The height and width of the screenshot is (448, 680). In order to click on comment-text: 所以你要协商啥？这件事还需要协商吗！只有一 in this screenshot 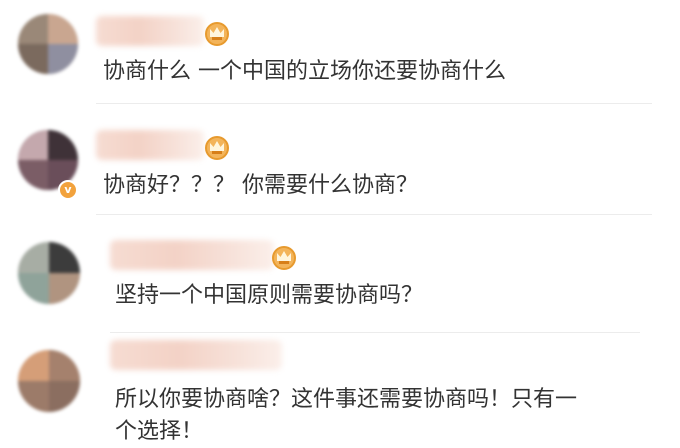, I will do `click(346, 399)`.